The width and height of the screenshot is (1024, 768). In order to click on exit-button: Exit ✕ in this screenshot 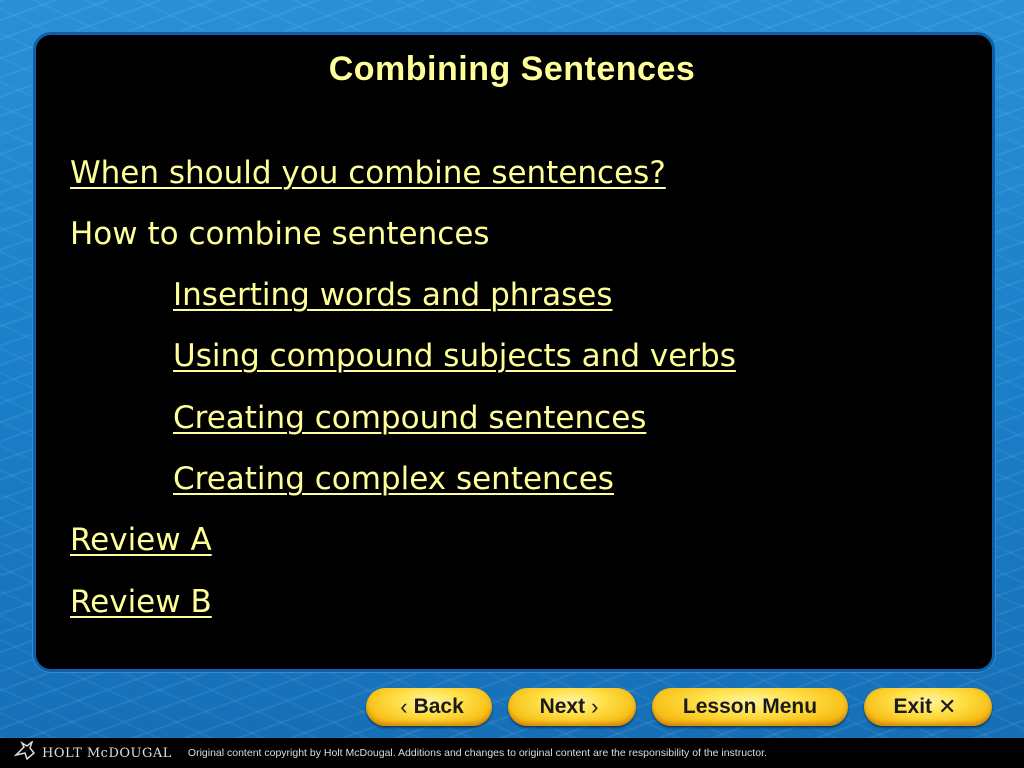, I will do `click(928, 707)`.